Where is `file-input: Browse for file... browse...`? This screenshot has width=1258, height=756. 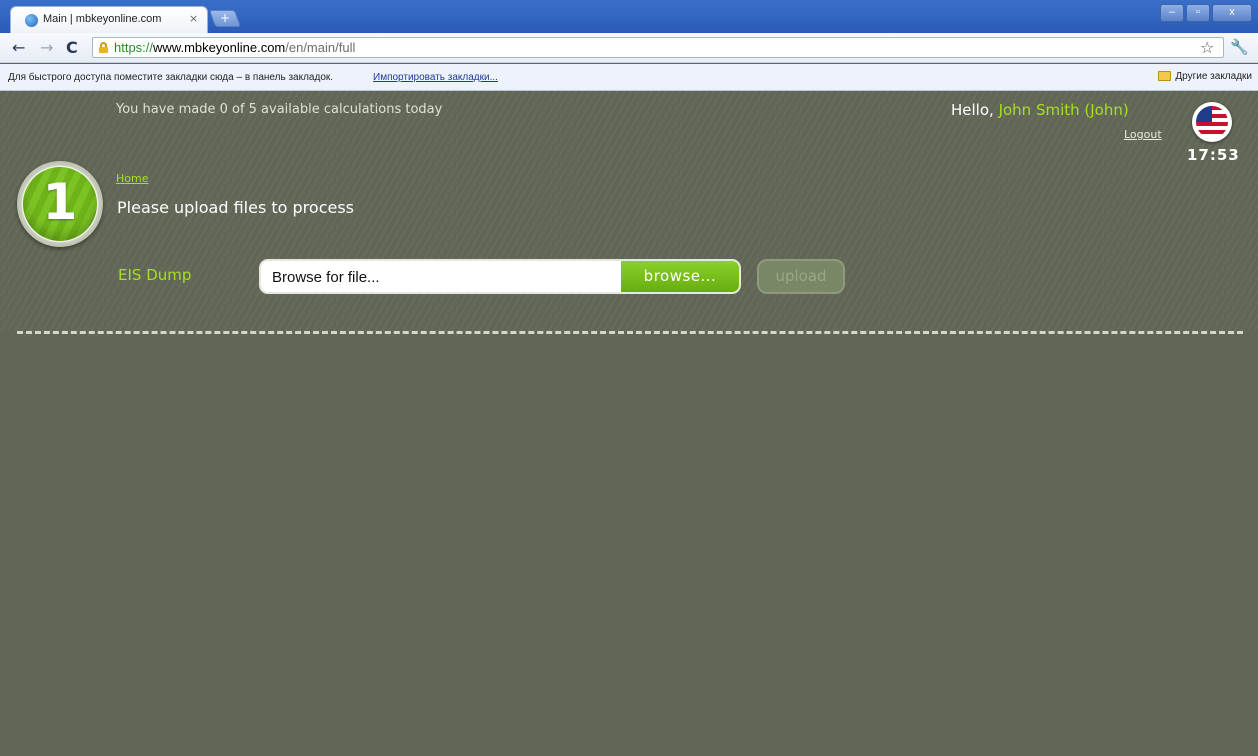 file-input: Browse for file... browse... is located at coordinates (500, 276).